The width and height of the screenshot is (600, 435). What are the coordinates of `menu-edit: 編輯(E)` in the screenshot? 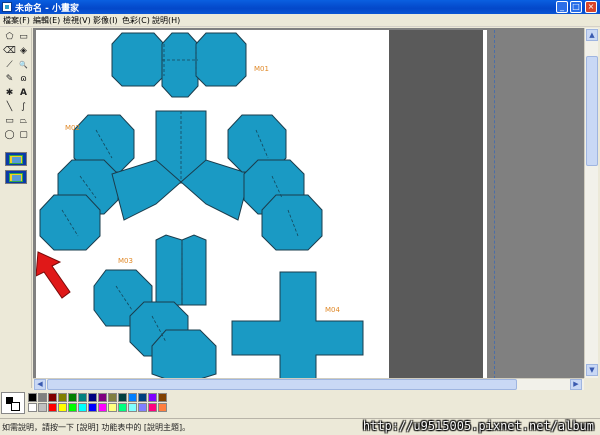 It's located at (46, 20).